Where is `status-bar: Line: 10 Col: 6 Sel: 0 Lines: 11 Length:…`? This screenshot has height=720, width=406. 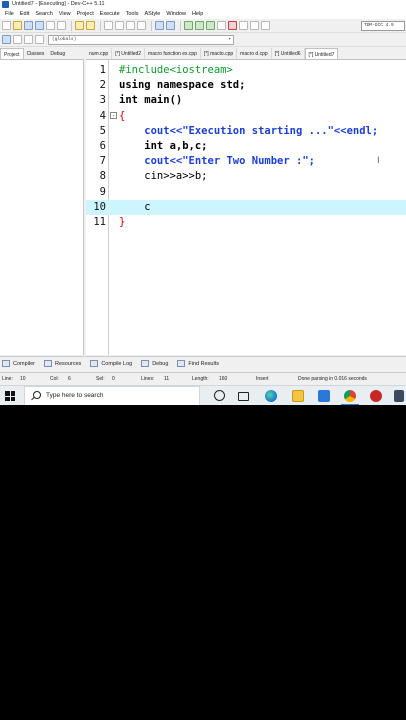 status-bar: Line: 10 Col: 6 Sel: 0 Lines: 11 Length:… is located at coordinates (203, 378).